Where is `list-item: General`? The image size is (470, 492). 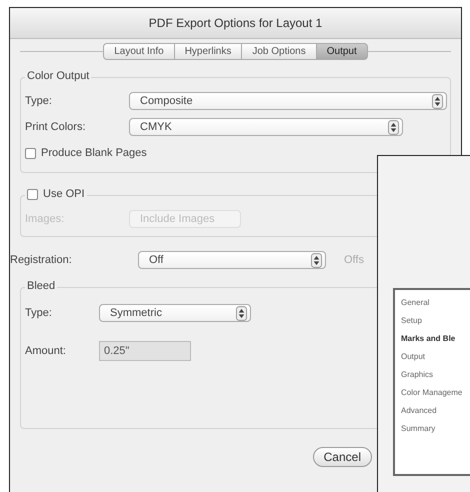
list-item: General is located at coordinates (432, 303).